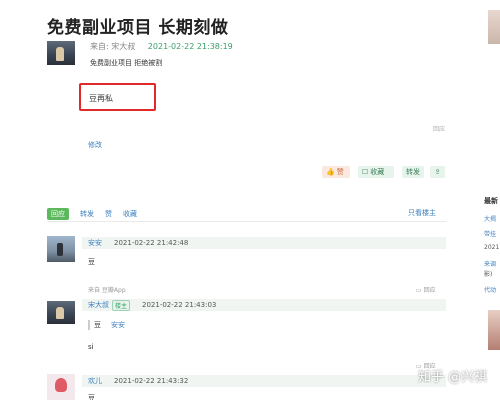  What do you see at coordinates (491, 201) in the screenshot?
I see `sidebar-heading: 最新` at bounding box center [491, 201].